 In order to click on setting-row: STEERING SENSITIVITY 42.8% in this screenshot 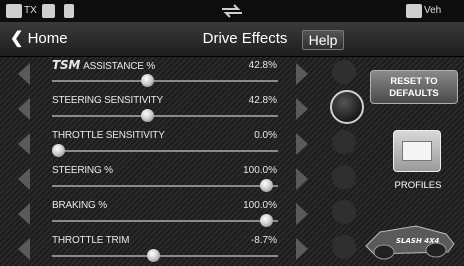, I will do `click(185, 108)`.